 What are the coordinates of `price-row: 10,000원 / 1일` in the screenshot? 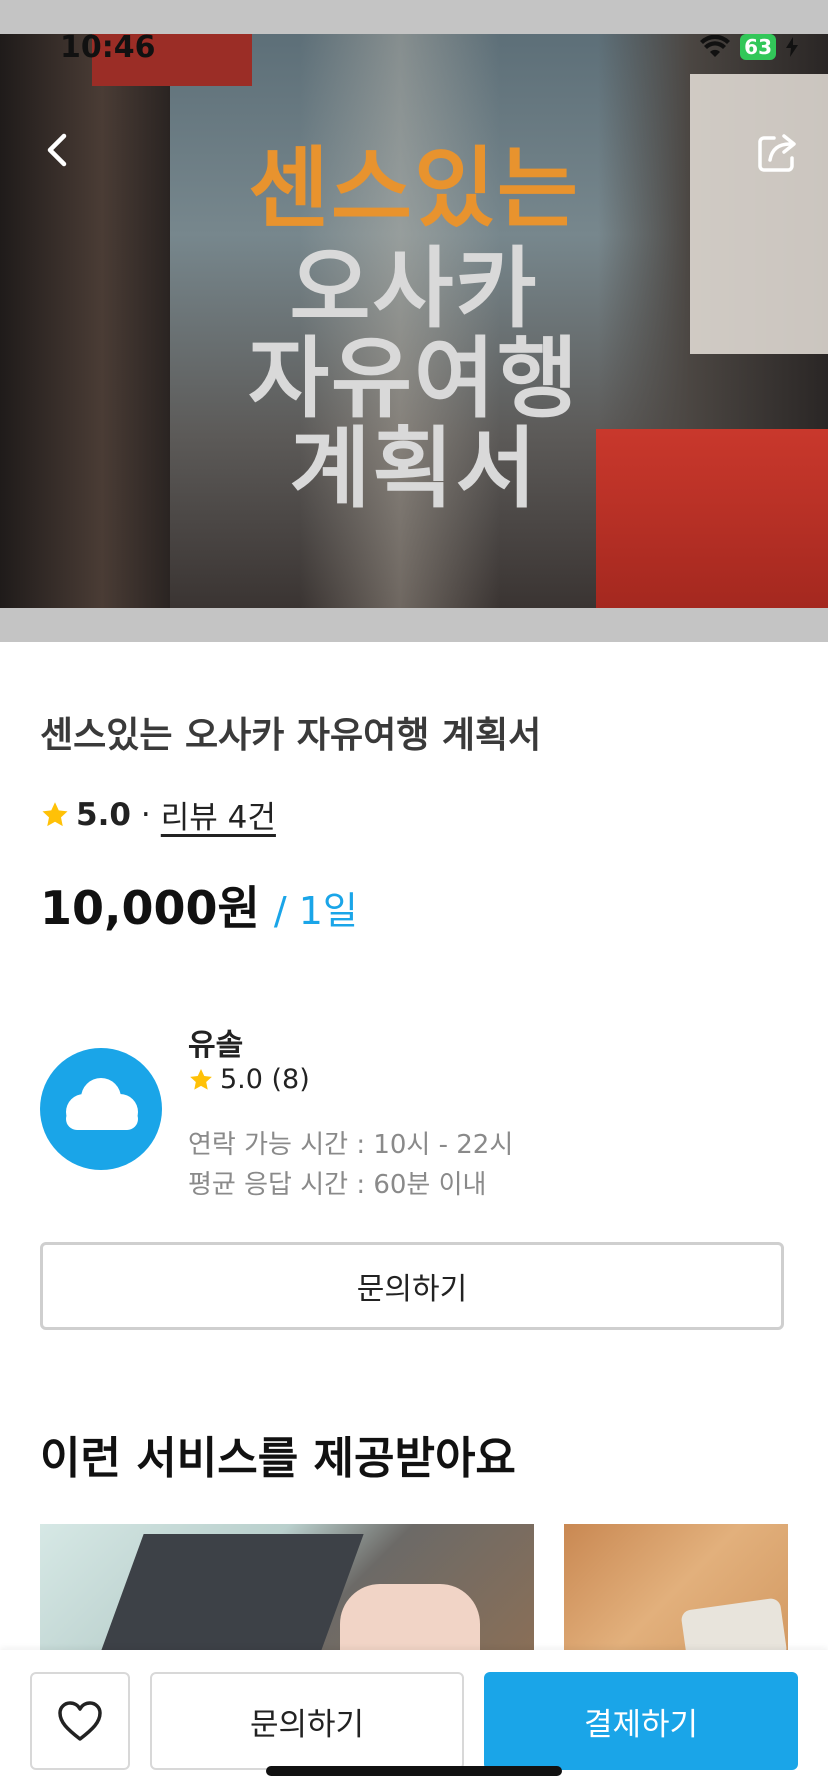 It's located at (199, 905).